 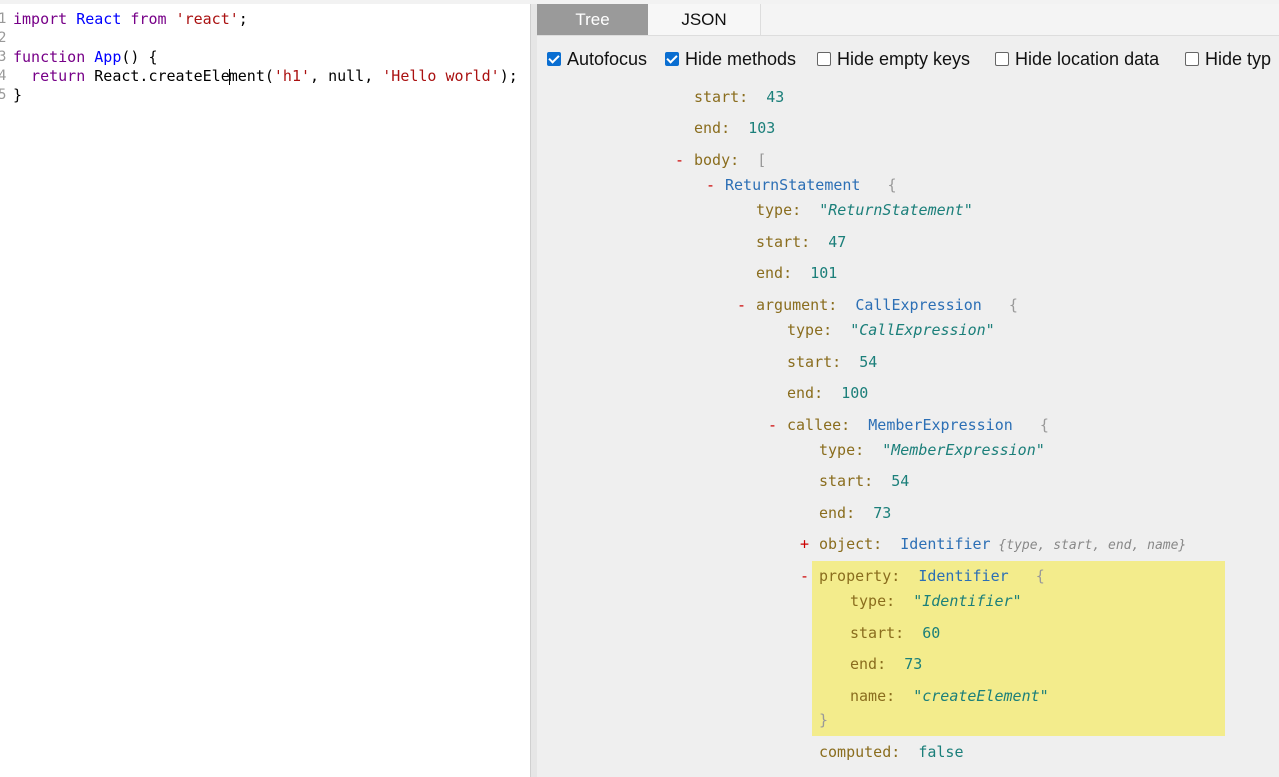 I want to click on tree-value: }, so click(x=824, y=720).